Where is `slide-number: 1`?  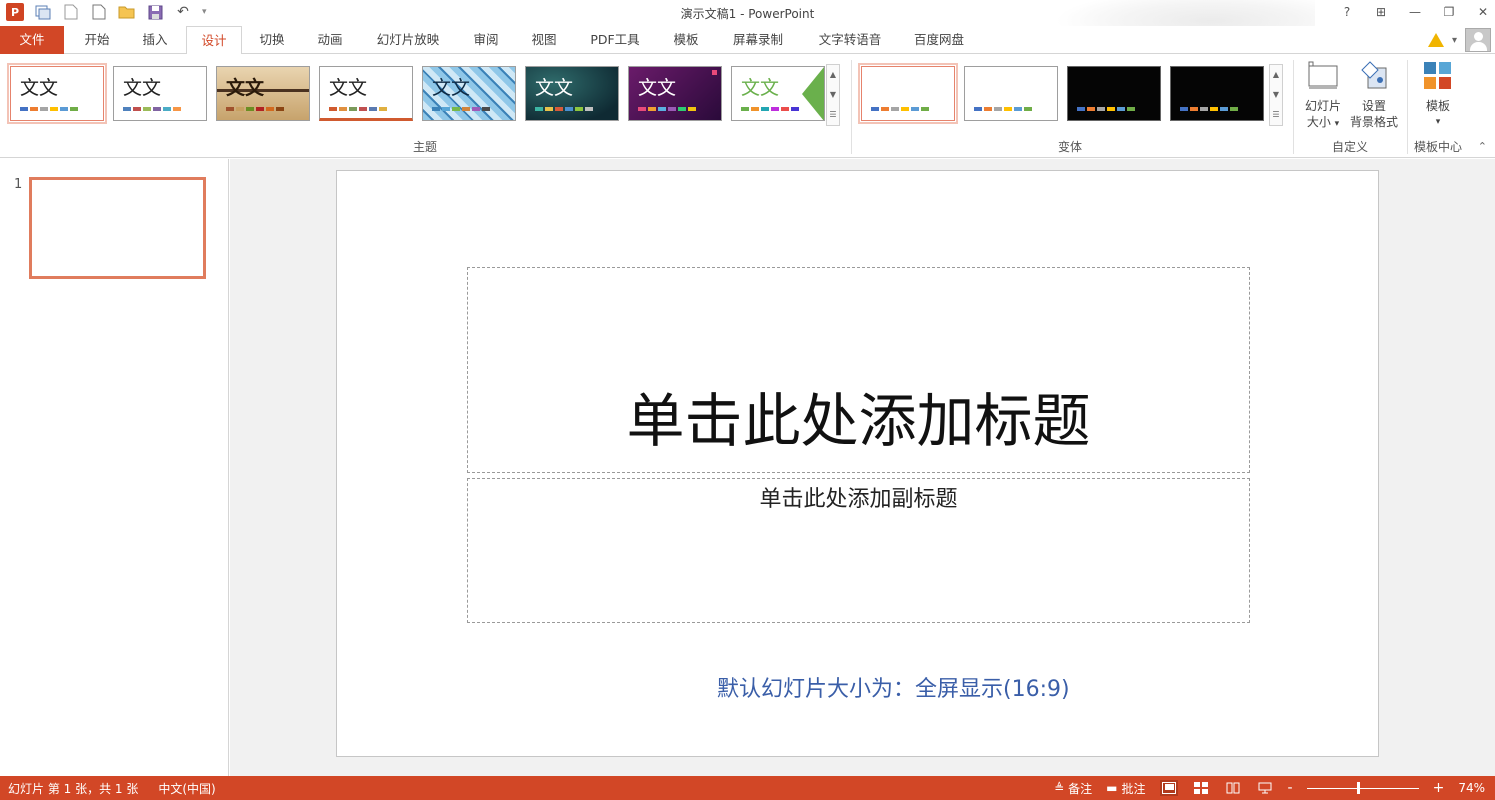 slide-number: 1 is located at coordinates (18, 184).